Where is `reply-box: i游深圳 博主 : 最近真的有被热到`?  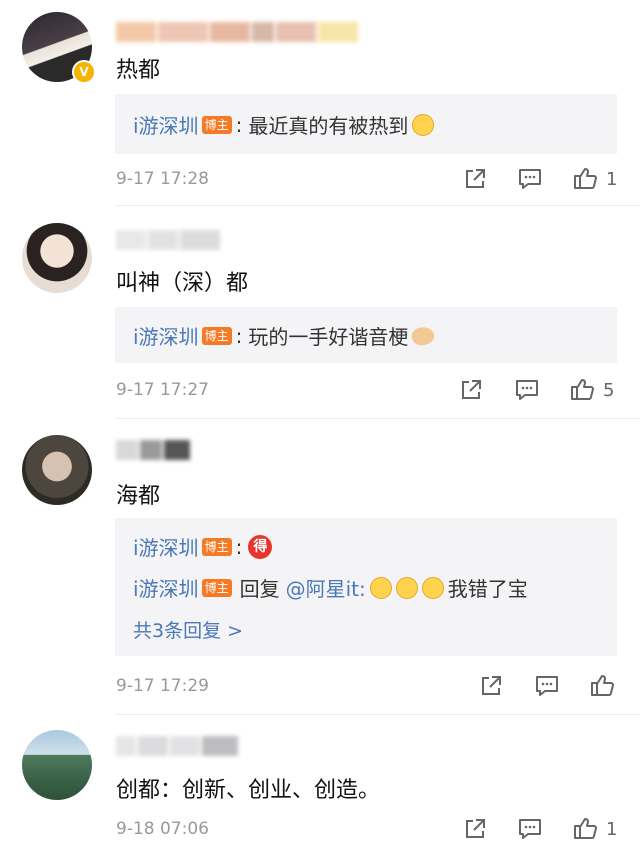 reply-box: i游深圳 博主 : 最近真的有被热到 is located at coordinates (366, 124).